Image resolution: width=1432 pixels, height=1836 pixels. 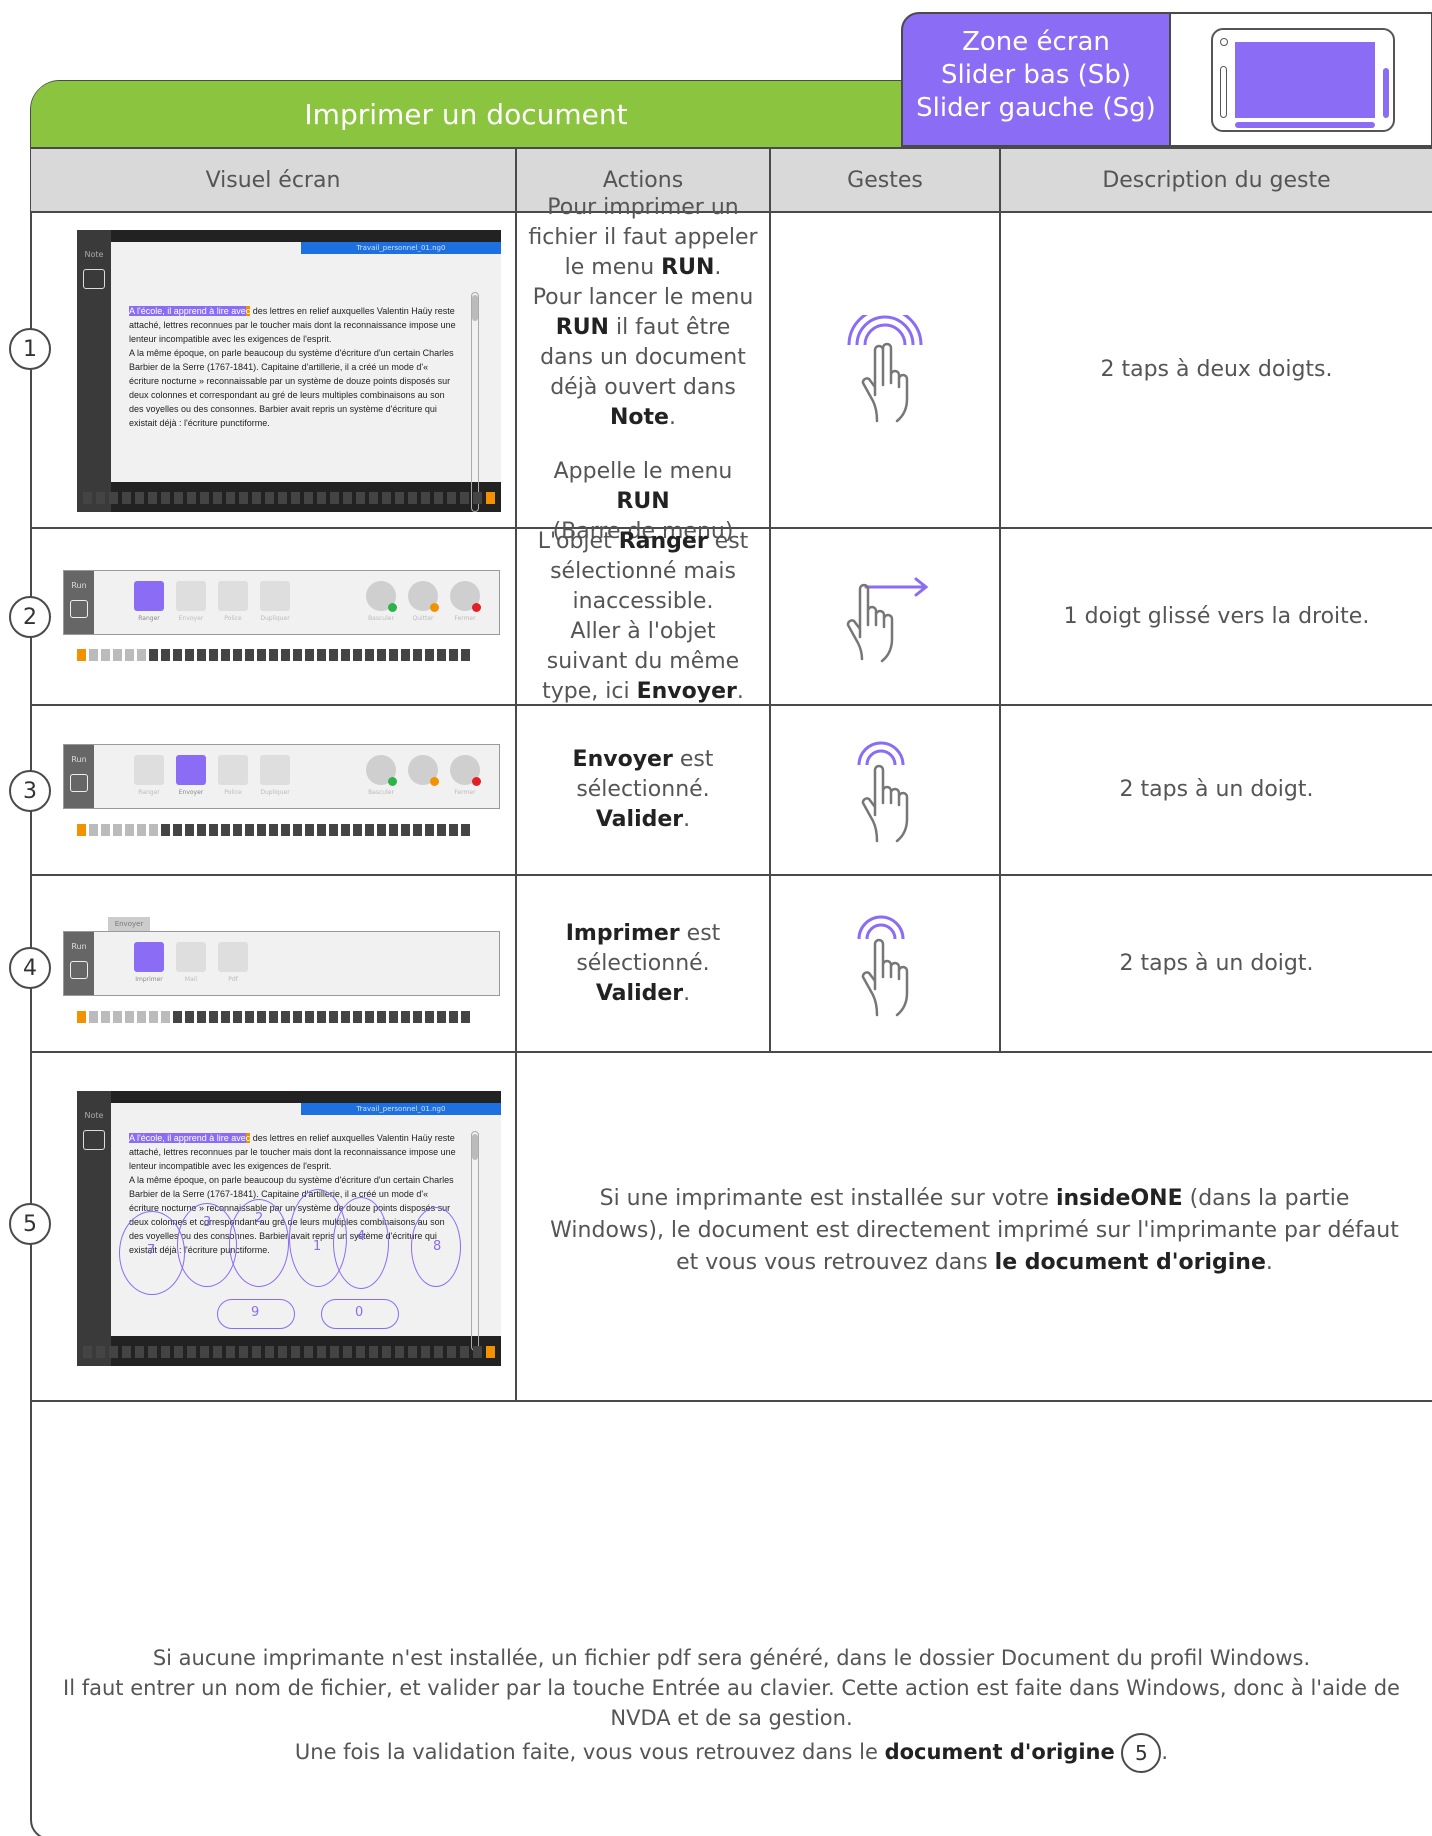 I want to click on note-icon, so click(x=94, y=1140).